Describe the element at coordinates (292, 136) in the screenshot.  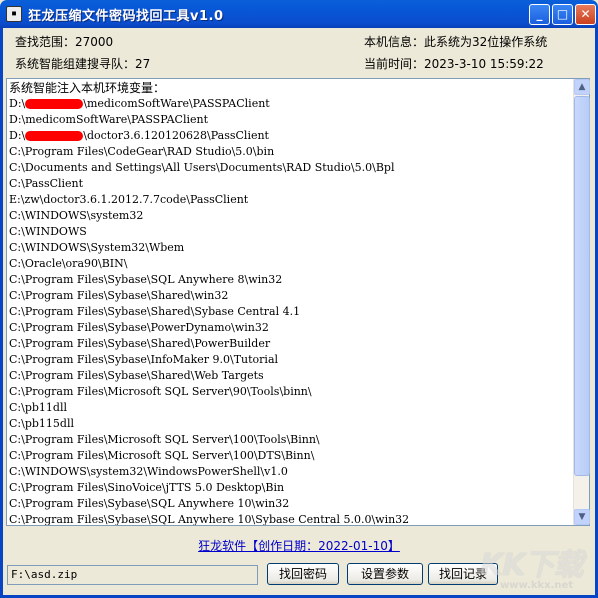
I see `log-line: D:\ \doctor3.6.120120628\PassClient` at that location.